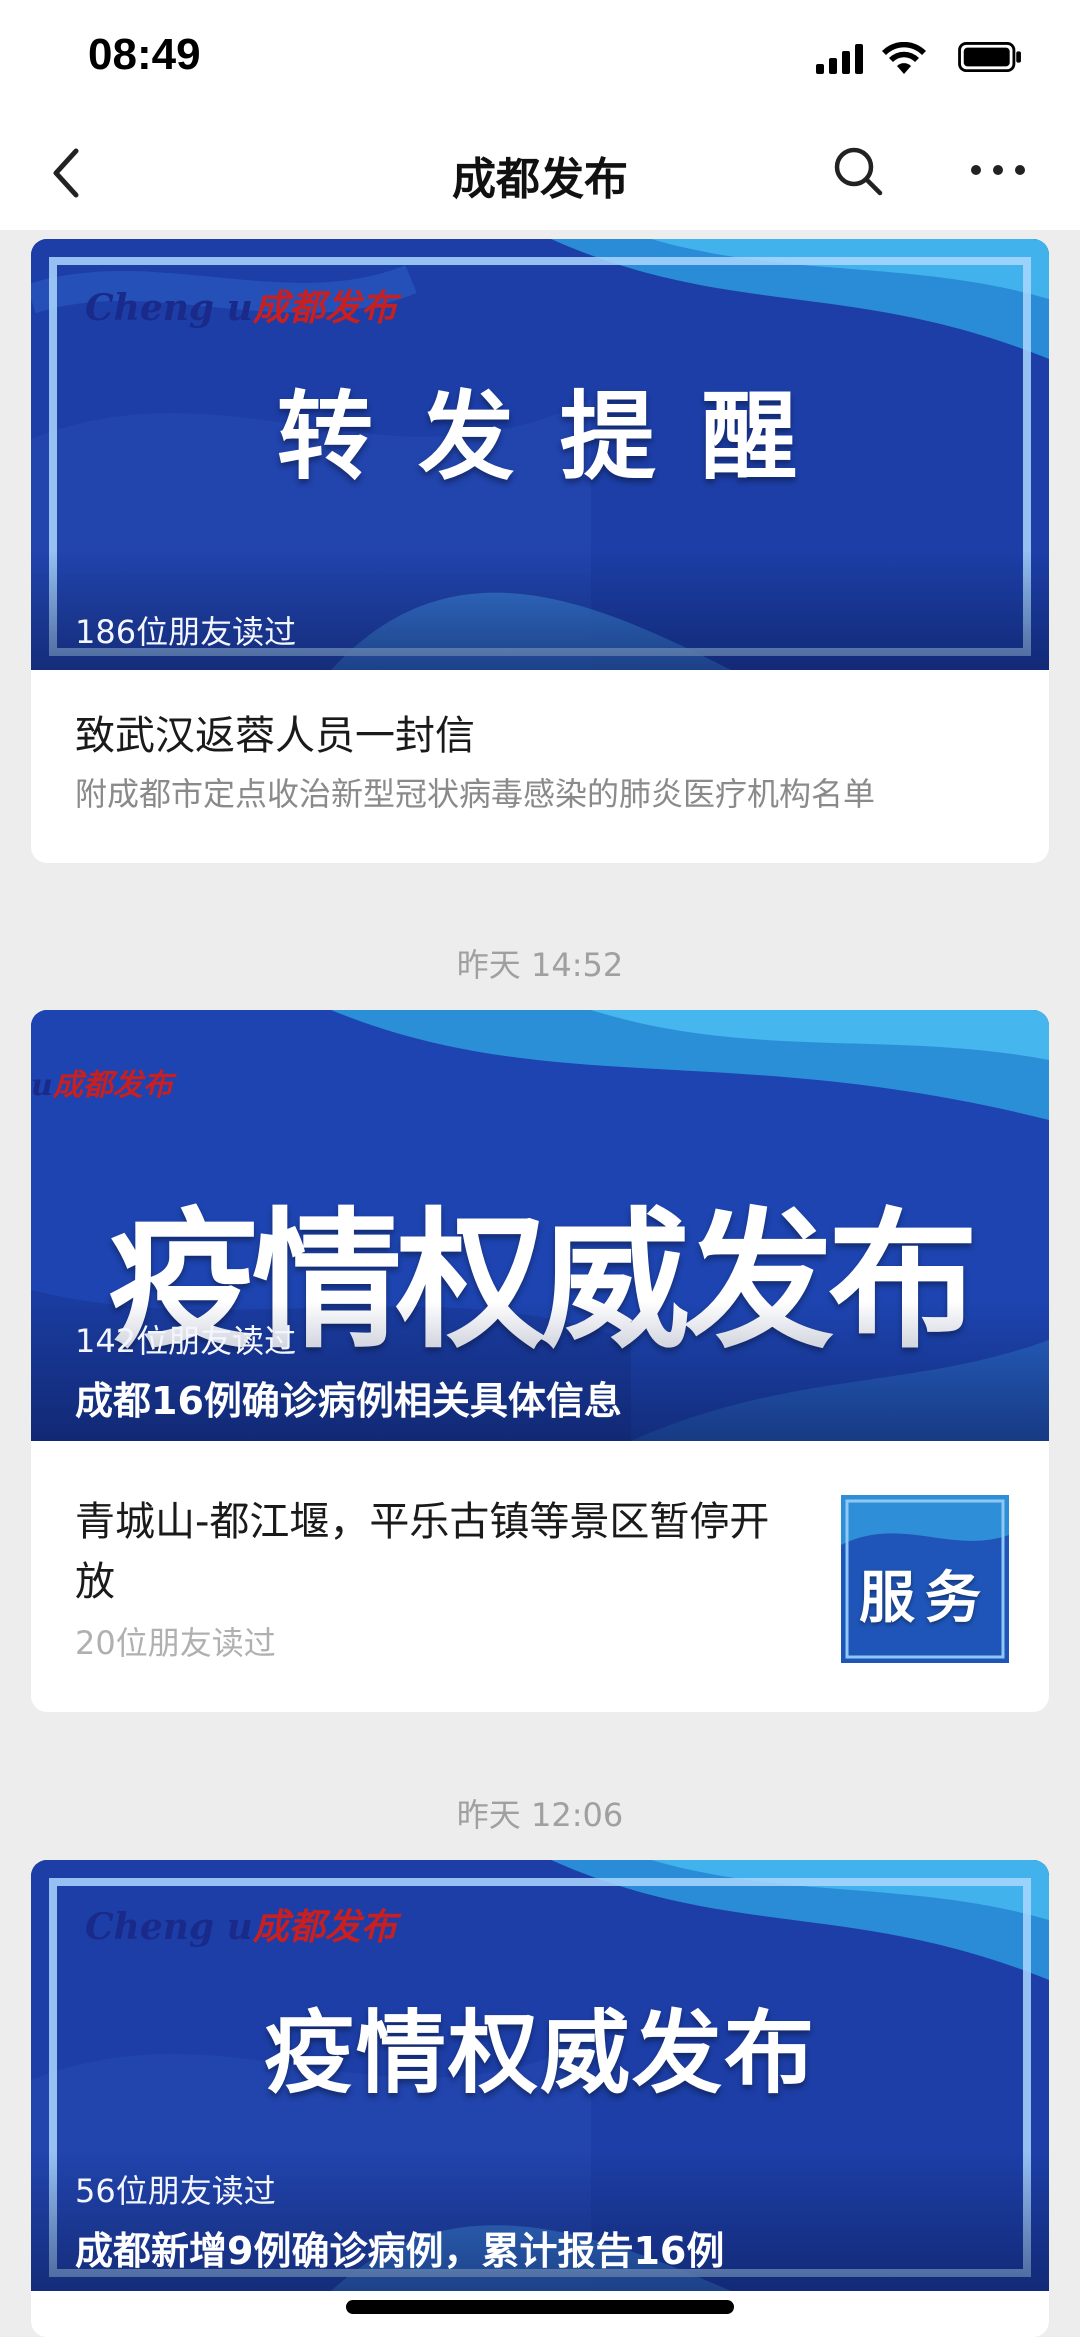  What do you see at coordinates (540, 437) in the screenshot?
I see `cover-headline: 转 发 提 醒` at bounding box center [540, 437].